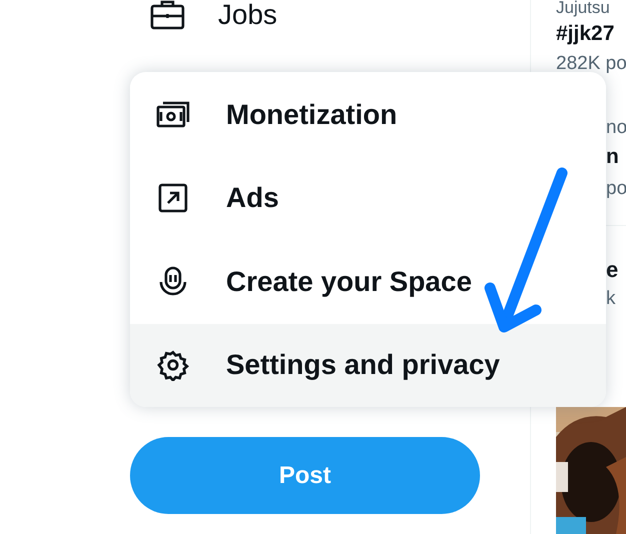 Image resolution: width=626 pixels, height=534 pixels. What do you see at coordinates (173, 282) in the screenshot?
I see `microphone-icon` at bounding box center [173, 282].